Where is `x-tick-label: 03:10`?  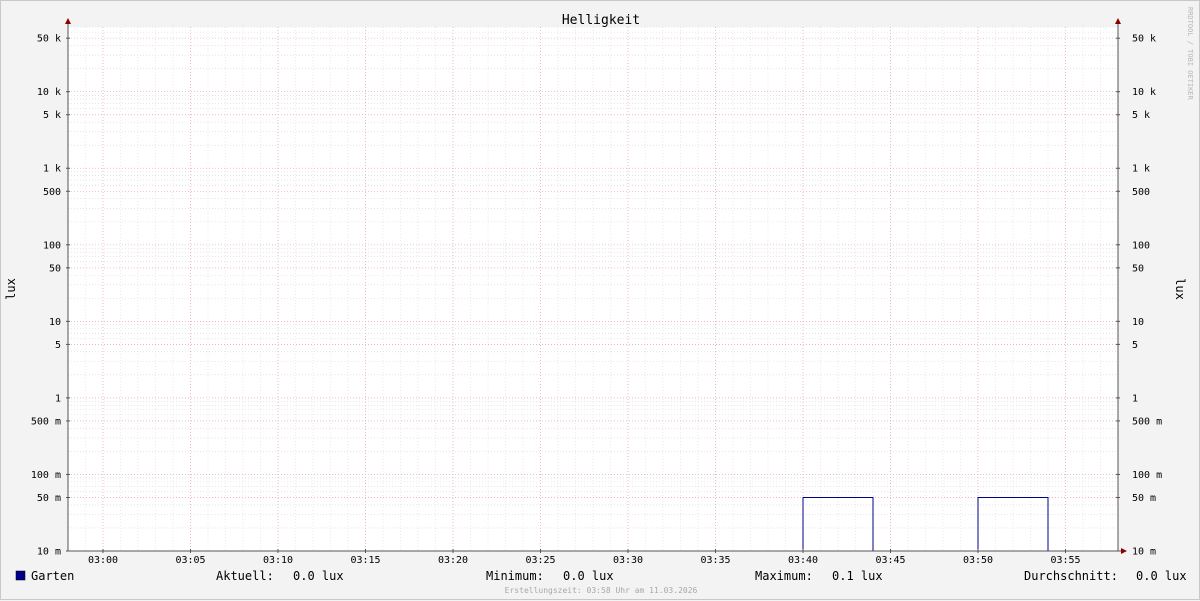 x-tick-label: 03:10 is located at coordinates (278, 560).